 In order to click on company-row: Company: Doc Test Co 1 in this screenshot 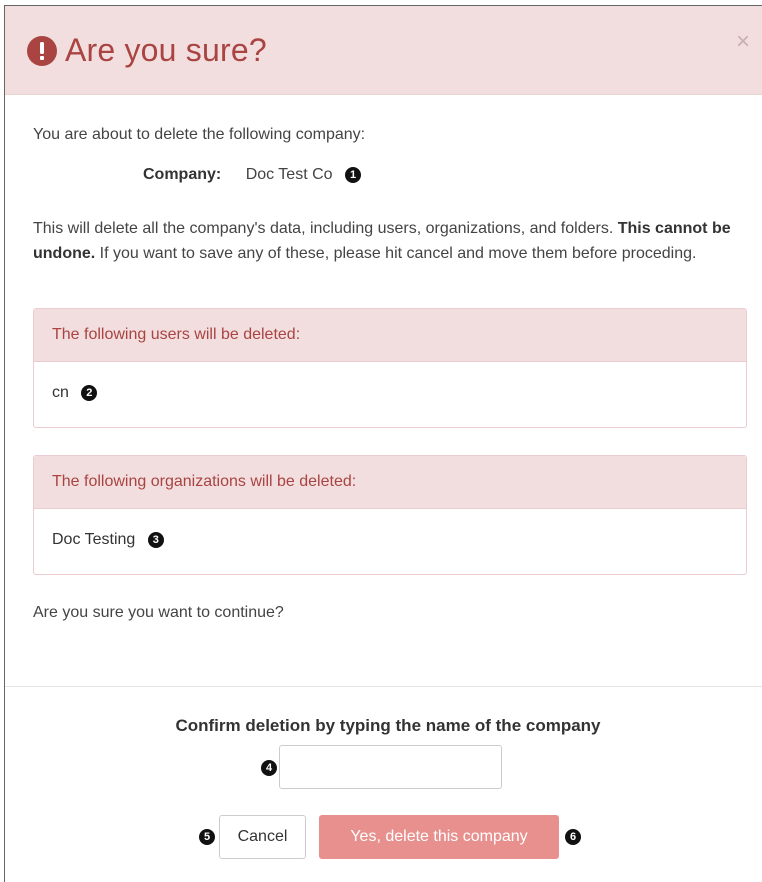, I will do `click(252, 175)`.